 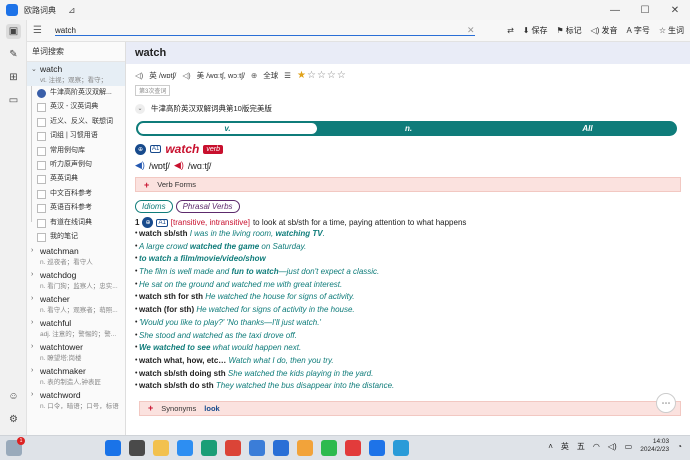 What do you see at coordinates (13, 419) in the screenshot?
I see `settings-gear-icon: ⚙` at bounding box center [13, 419].